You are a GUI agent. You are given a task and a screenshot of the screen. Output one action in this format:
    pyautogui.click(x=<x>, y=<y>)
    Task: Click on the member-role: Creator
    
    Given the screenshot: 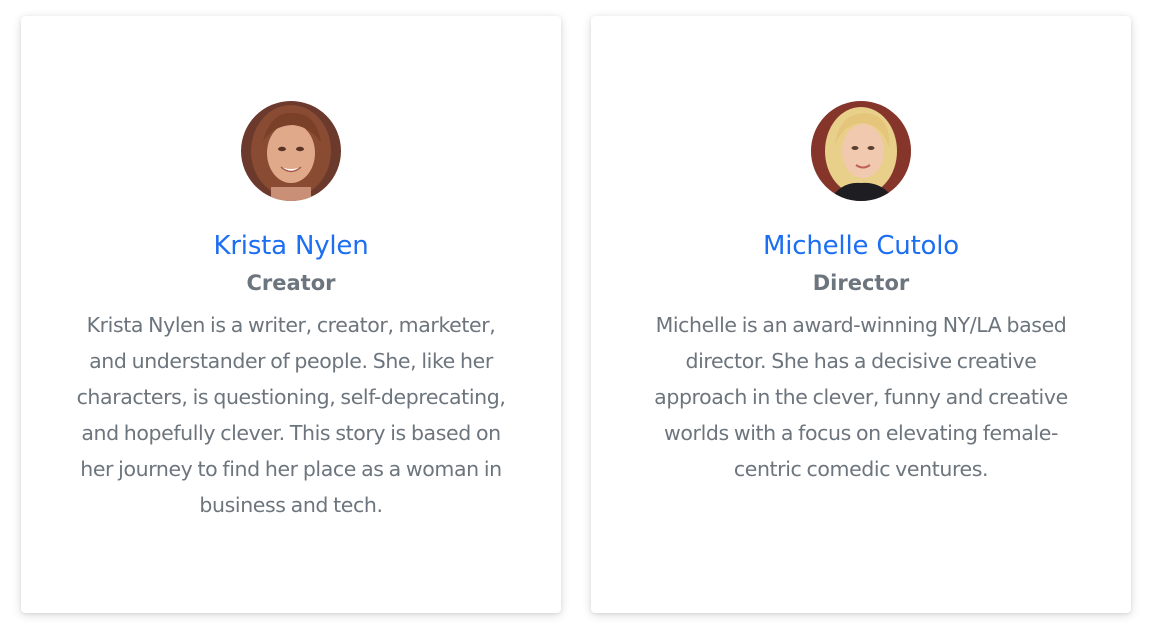 What is the action you would take?
    pyautogui.click(x=291, y=283)
    